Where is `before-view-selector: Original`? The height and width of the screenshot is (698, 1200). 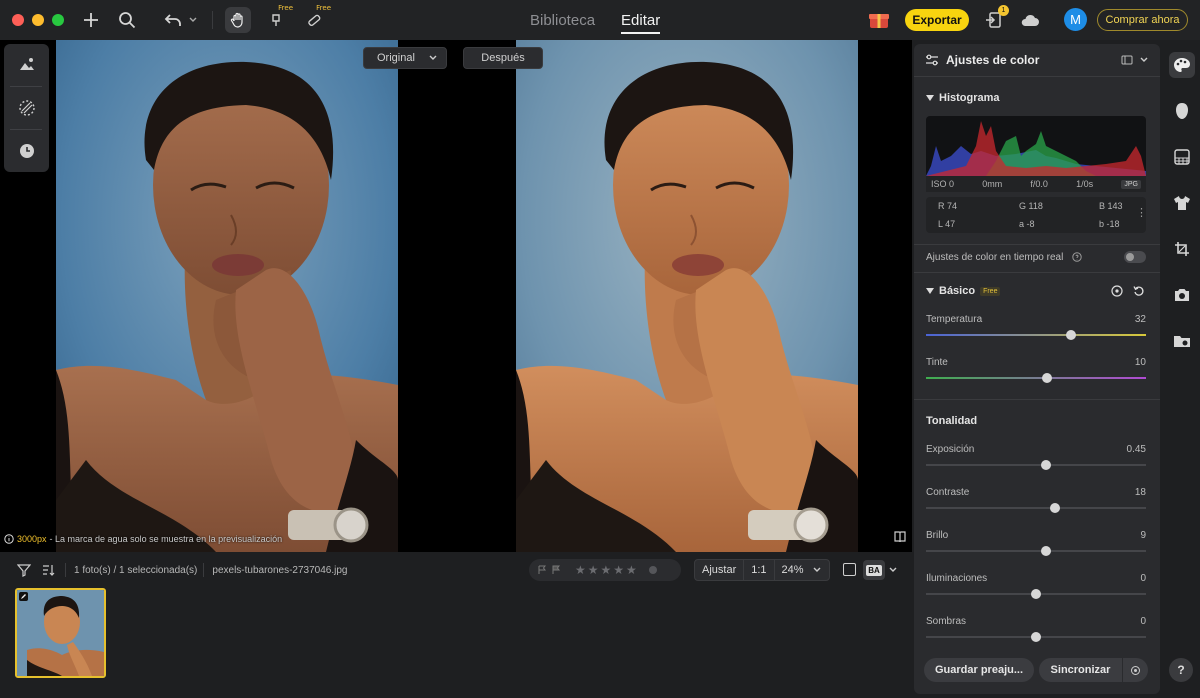 before-view-selector: Original is located at coordinates (405, 58).